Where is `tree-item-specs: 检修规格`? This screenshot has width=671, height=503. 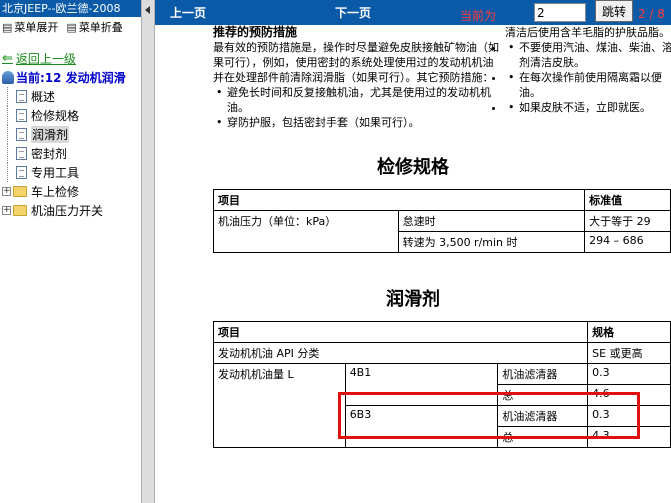
tree-item-specs: 检修规格 is located at coordinates (70, 115).